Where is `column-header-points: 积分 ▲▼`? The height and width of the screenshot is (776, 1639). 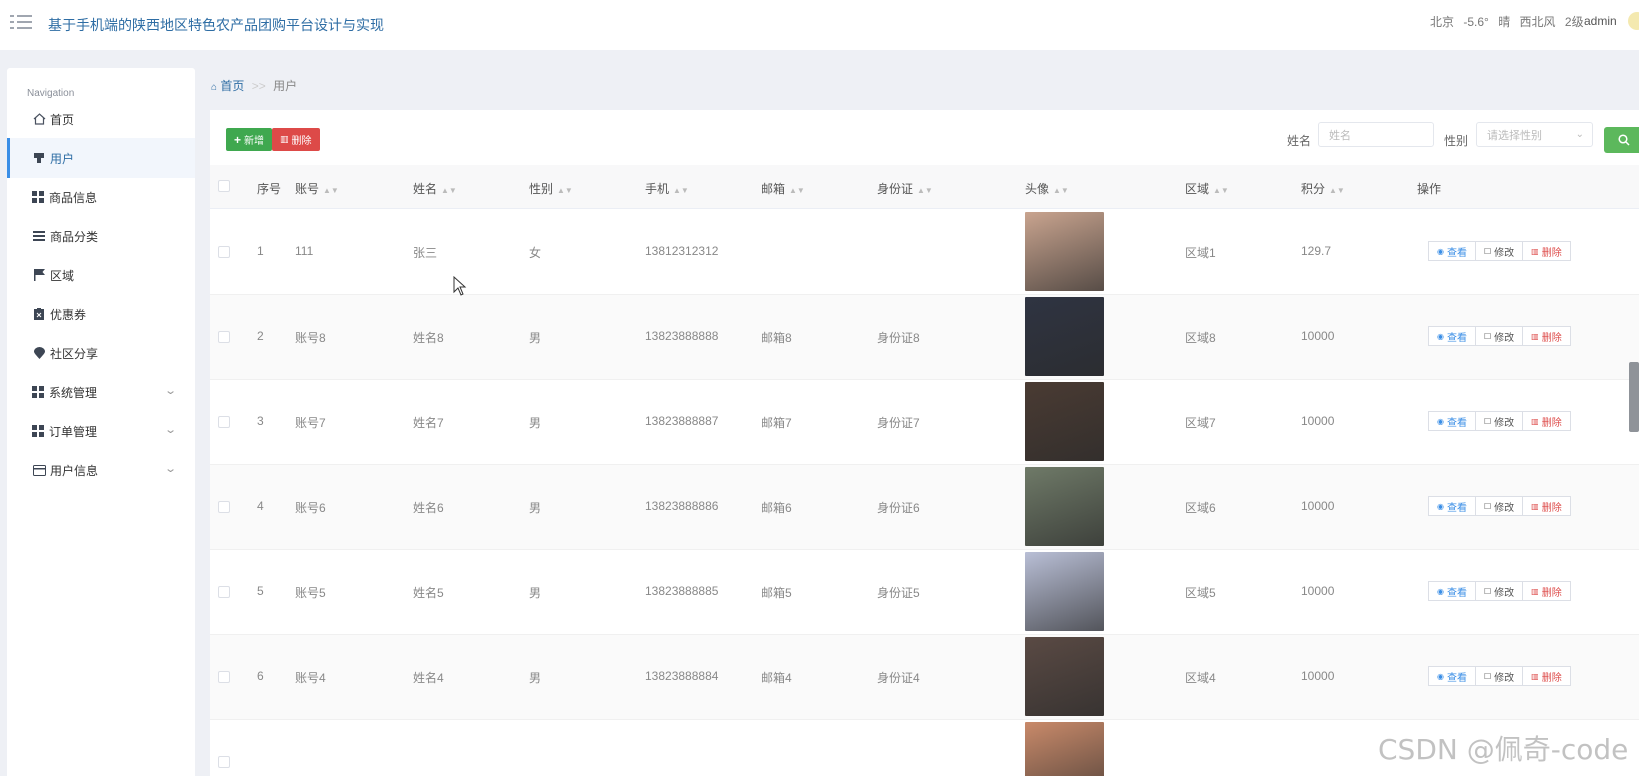
column-header-points: 积分 ▲▼ is located at coordinates (1323, 188).